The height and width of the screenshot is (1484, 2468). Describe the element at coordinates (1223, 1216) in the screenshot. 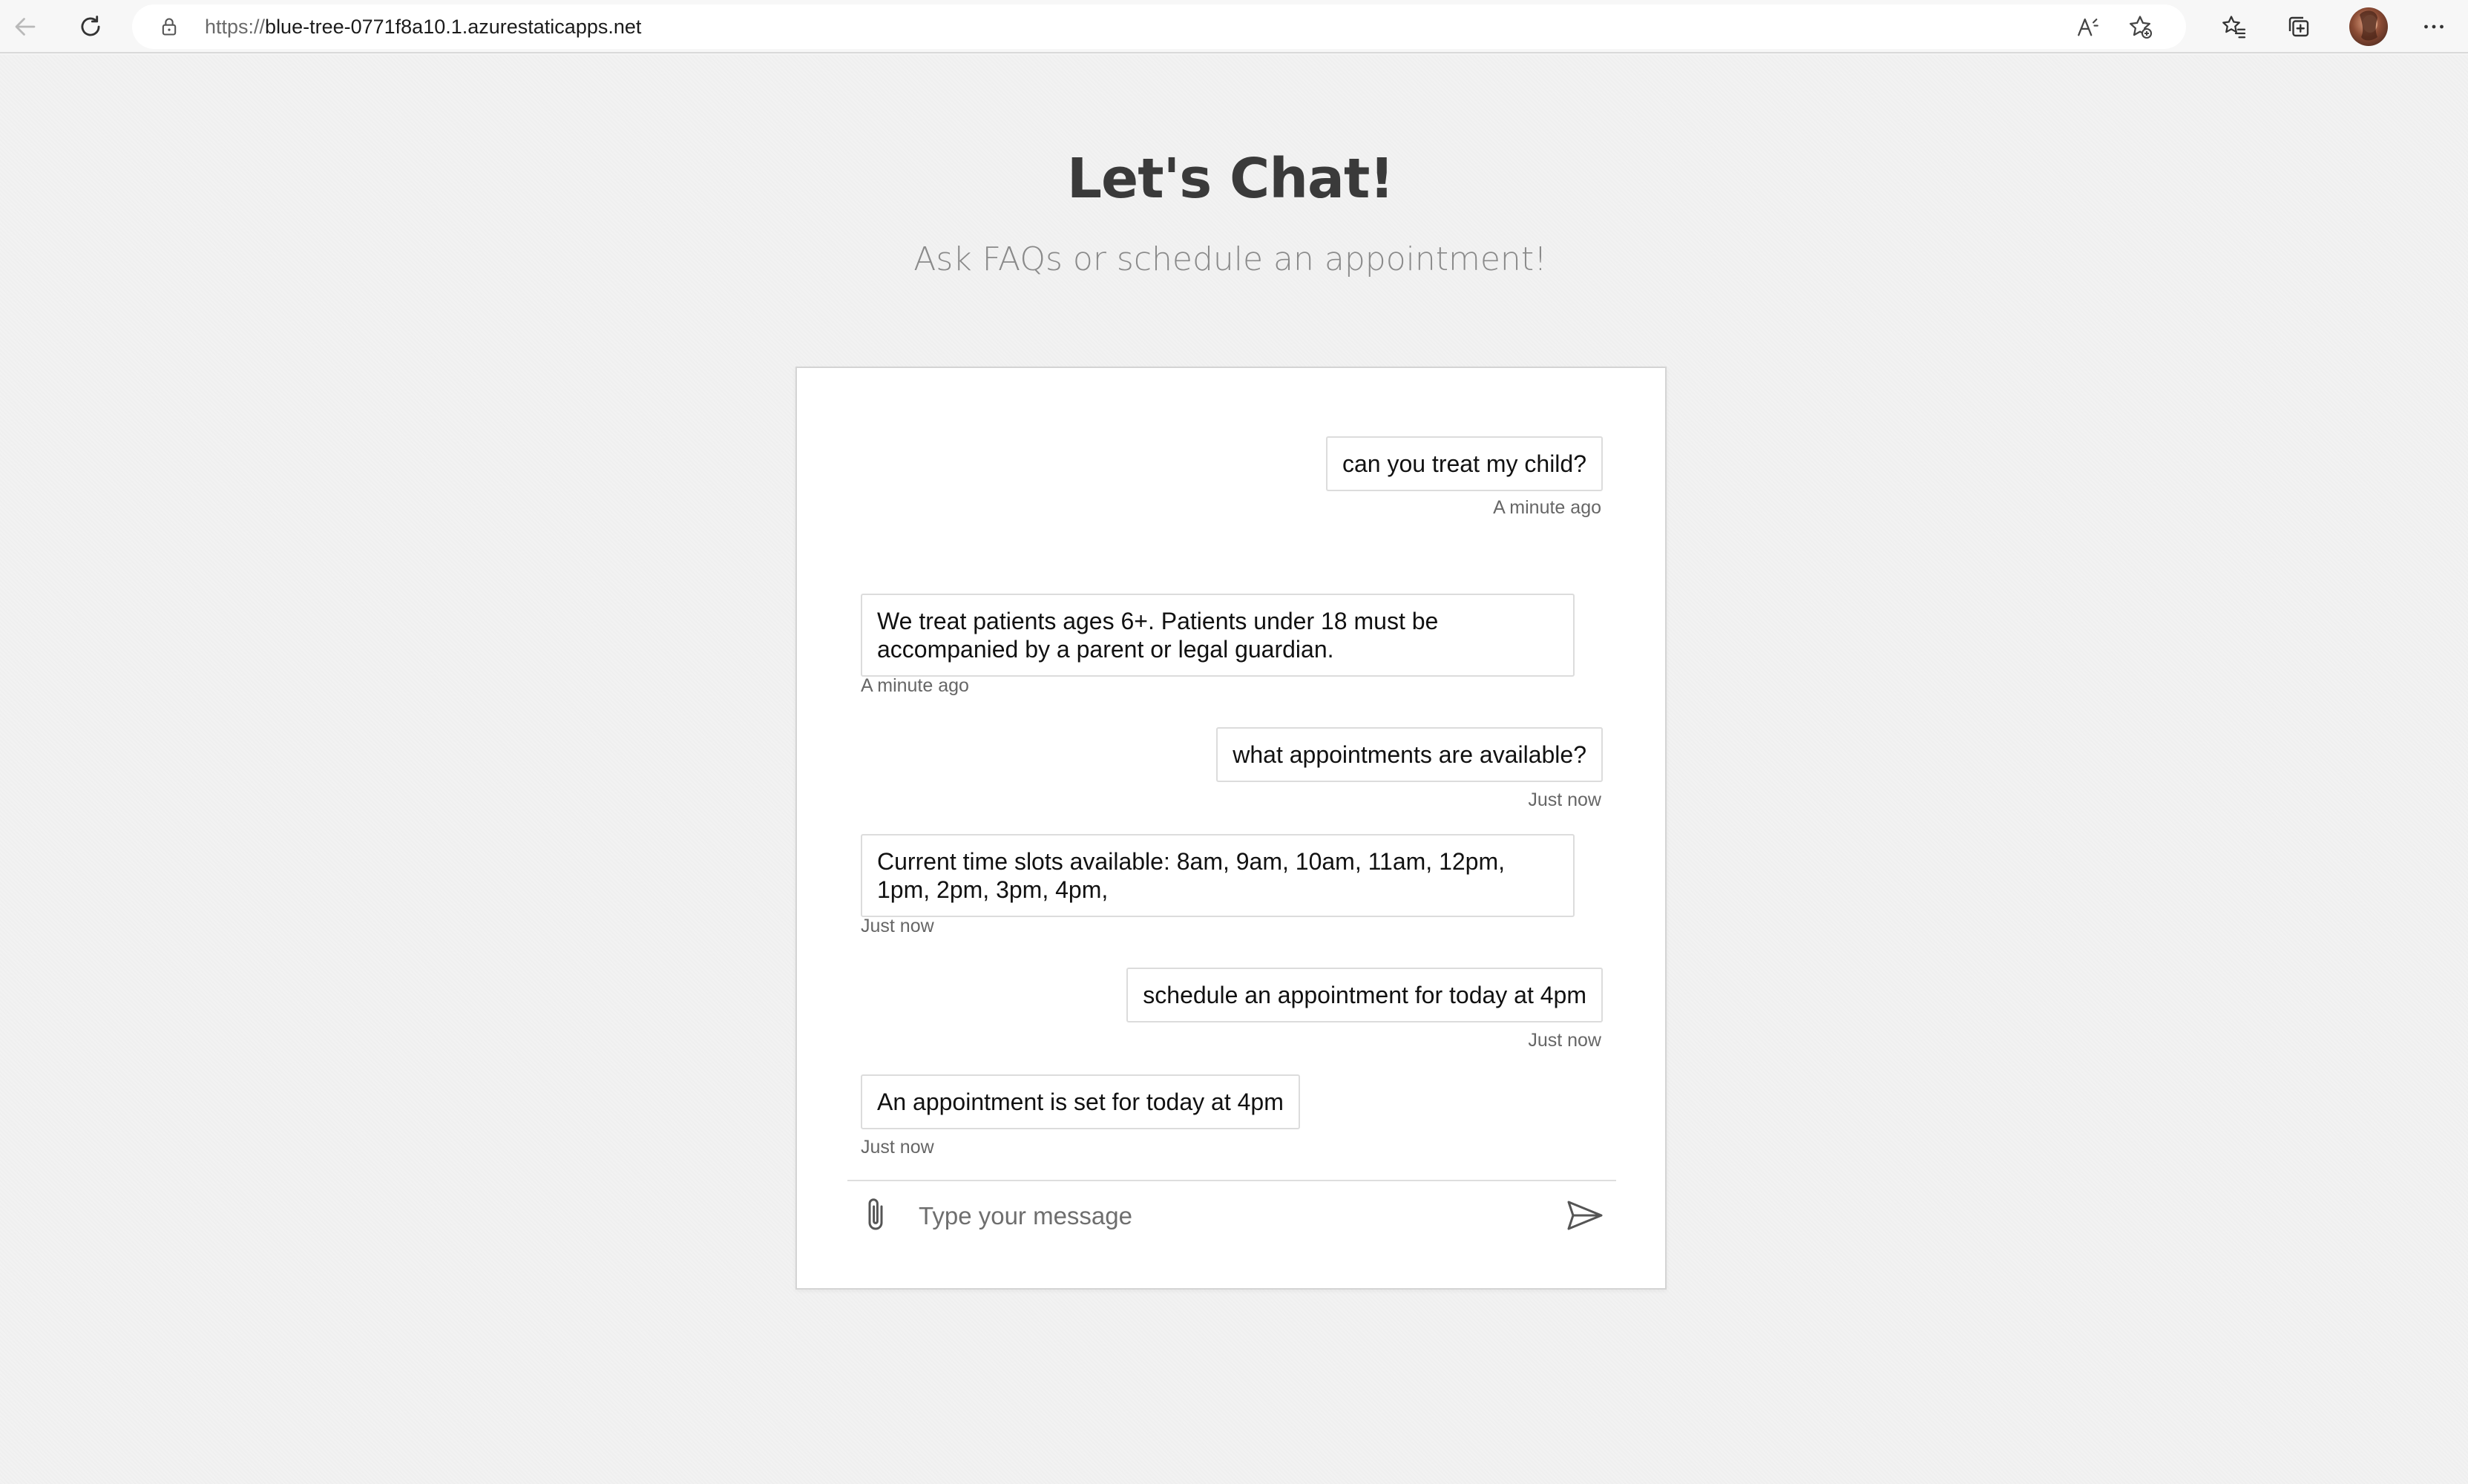

I see `message-input` at that location.